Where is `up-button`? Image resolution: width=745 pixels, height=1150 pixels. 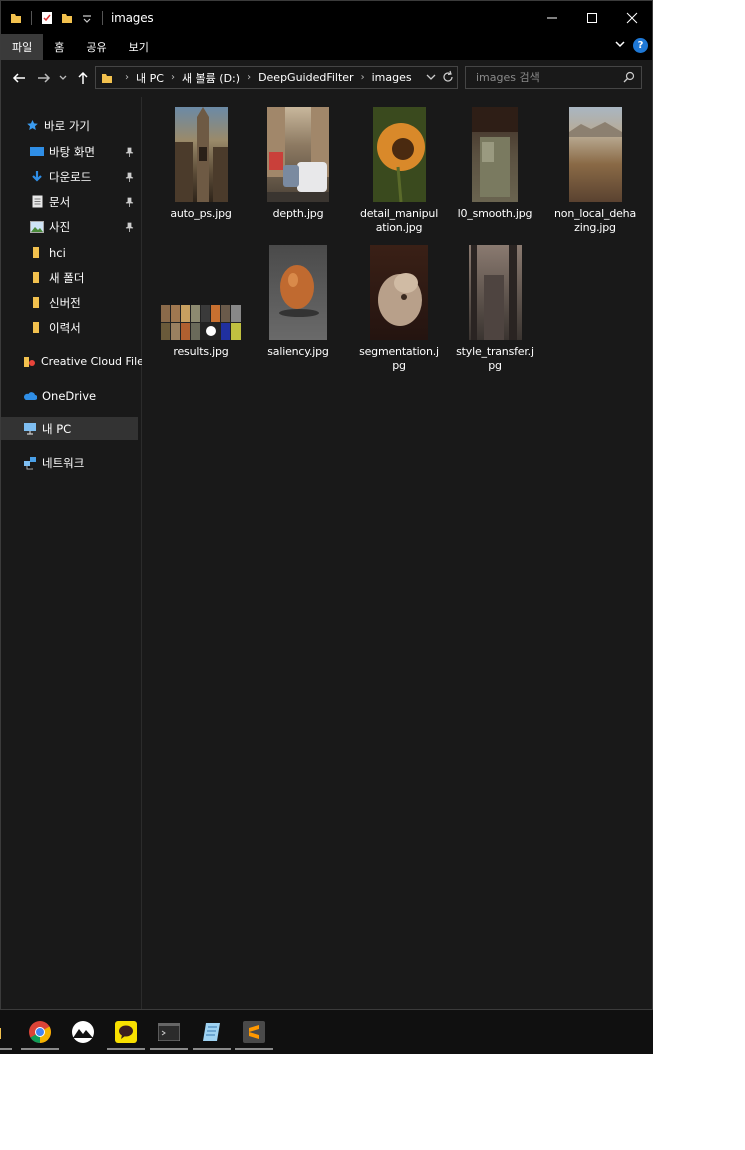 up-button is located at coordinates (83, 78).